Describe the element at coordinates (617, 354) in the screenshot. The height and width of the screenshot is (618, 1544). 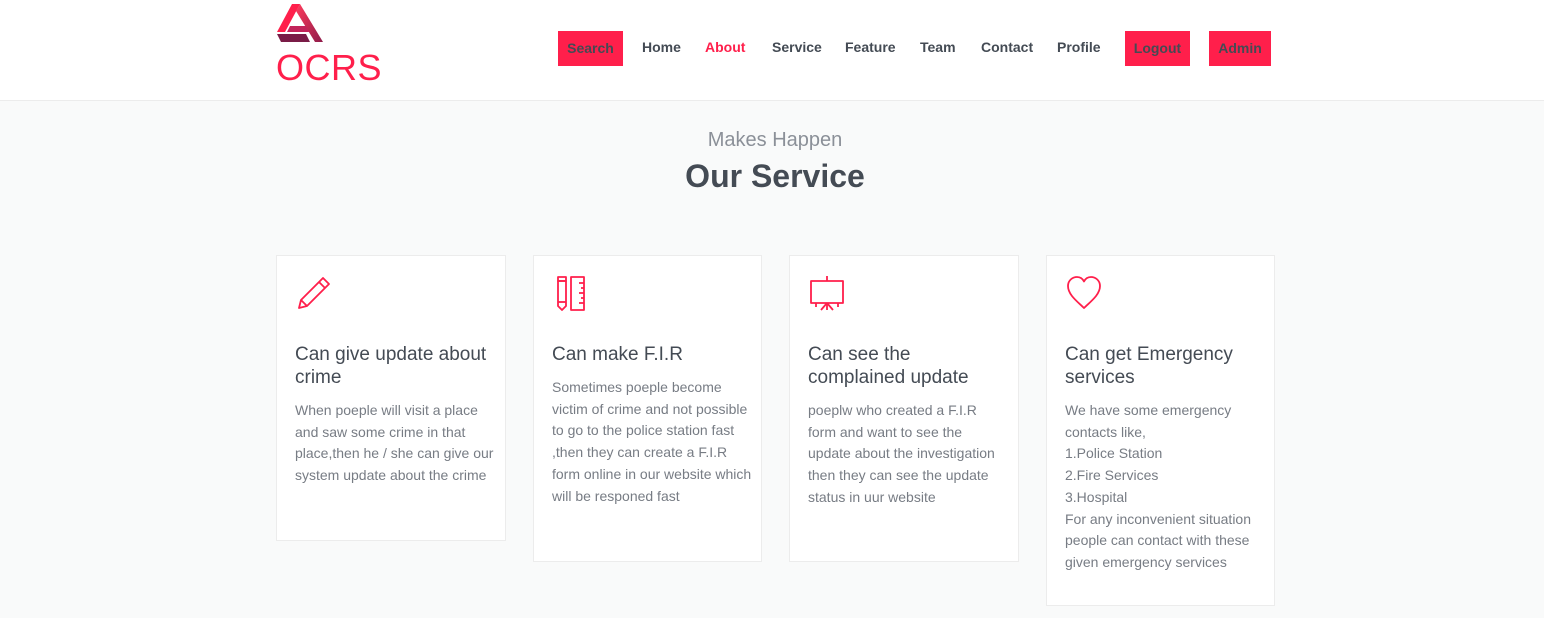
I see `card-title: Can make F.I.R` at that location.